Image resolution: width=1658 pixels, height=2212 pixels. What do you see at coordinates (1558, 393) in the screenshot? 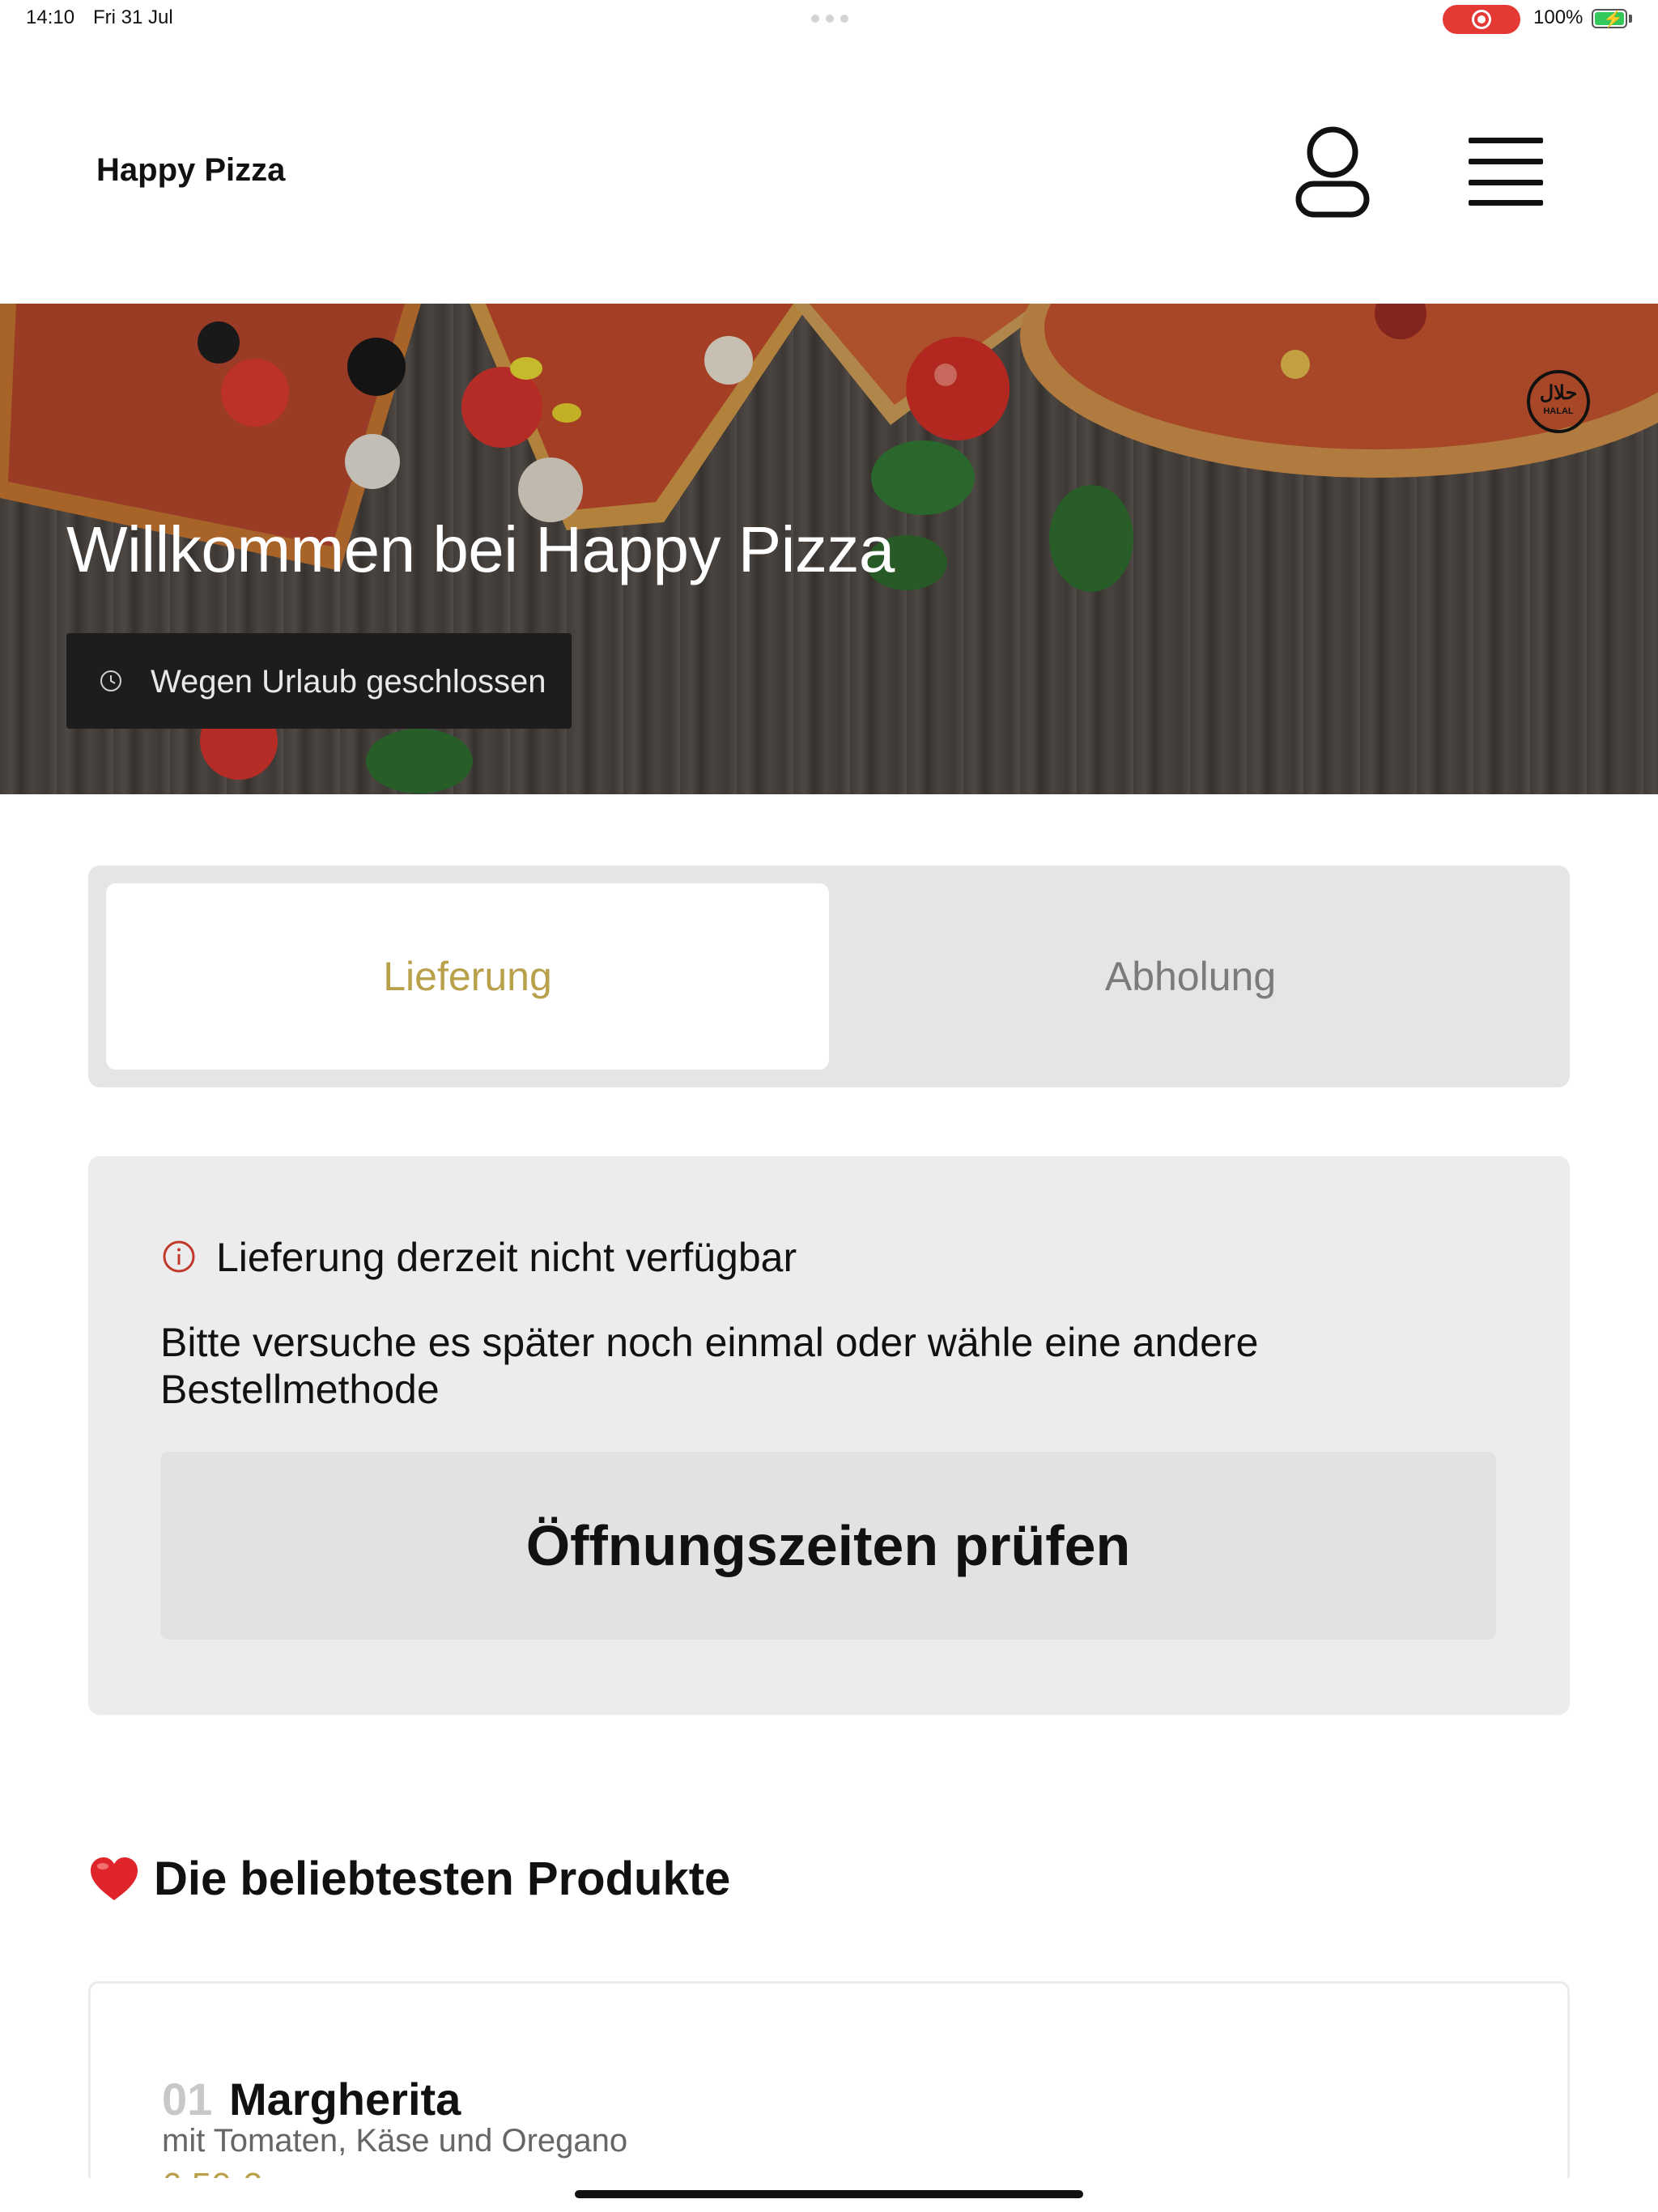
I see `halal-arabic-text: حلال` at bounding box center [1558, 393].